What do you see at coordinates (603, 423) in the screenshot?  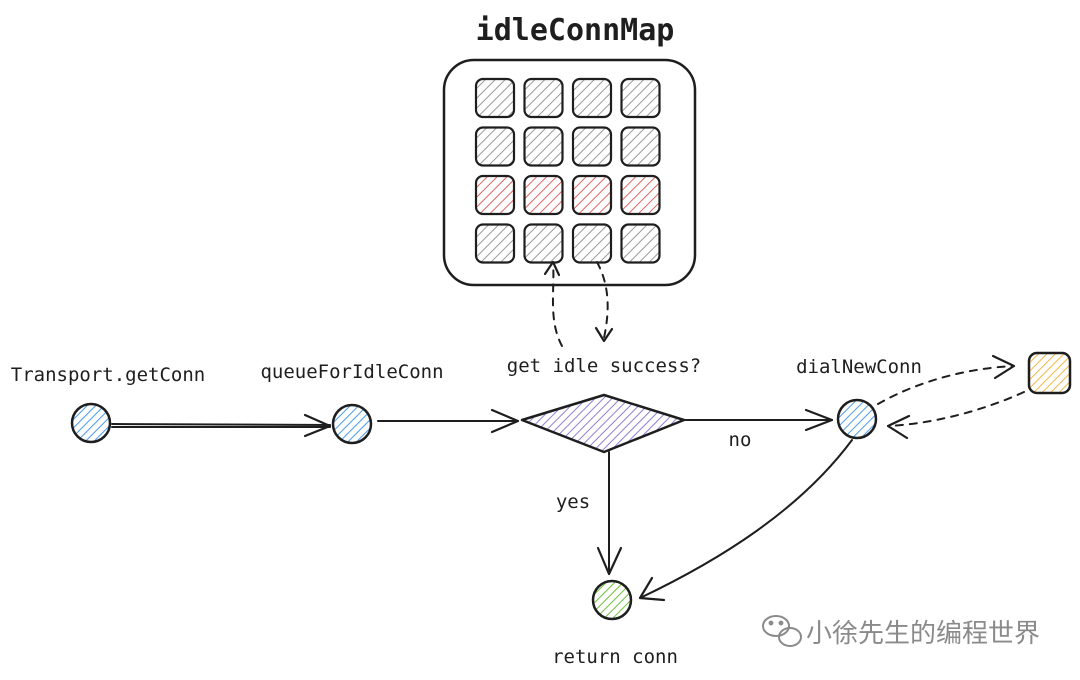 I see `decision-diamond` at bounding box center [603, 423].